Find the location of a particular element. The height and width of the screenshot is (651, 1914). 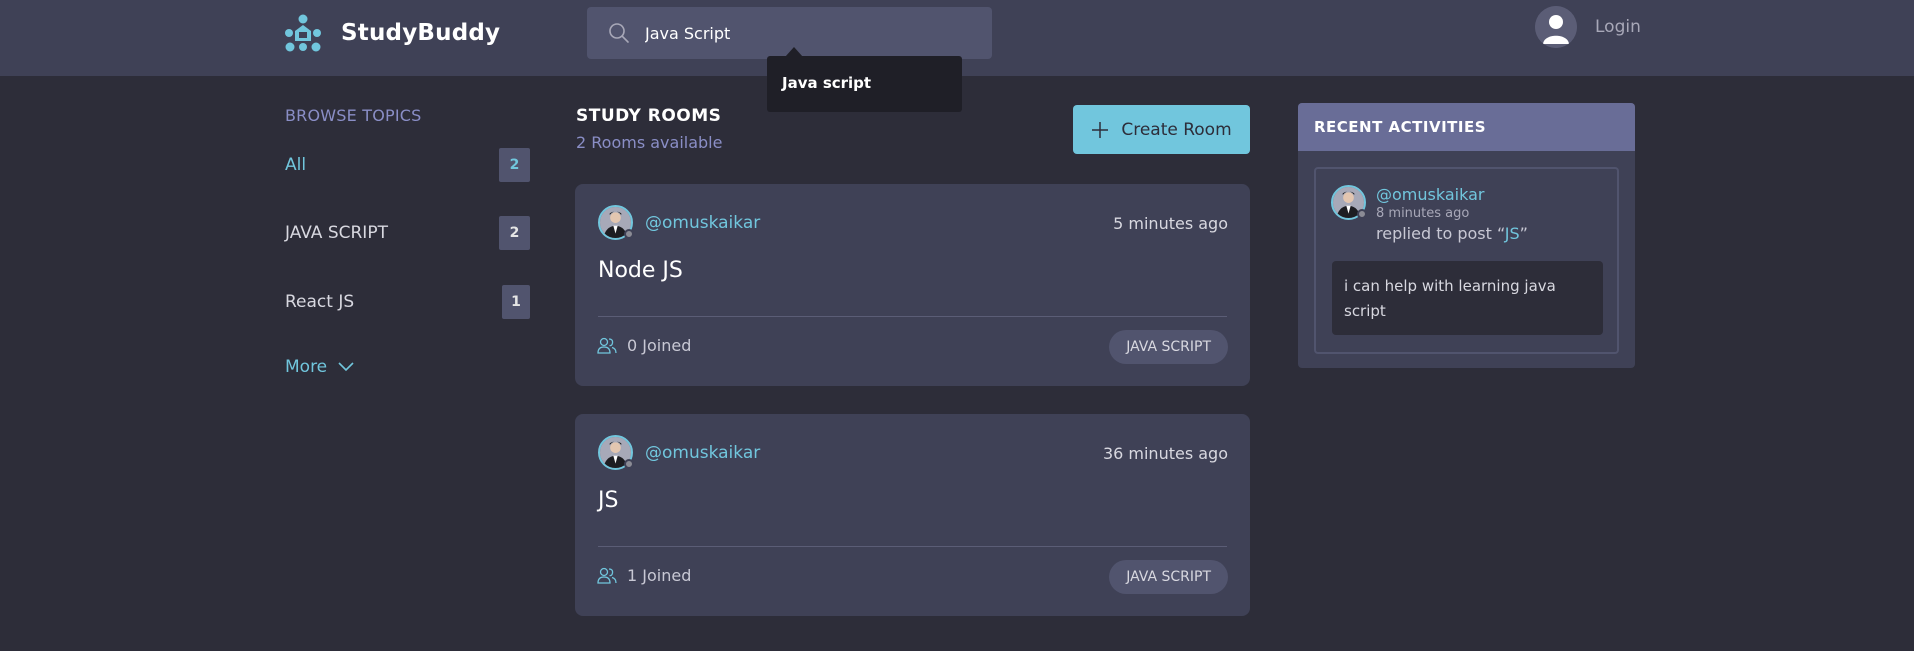

plus-icon is located at coordinates (1100, 129).